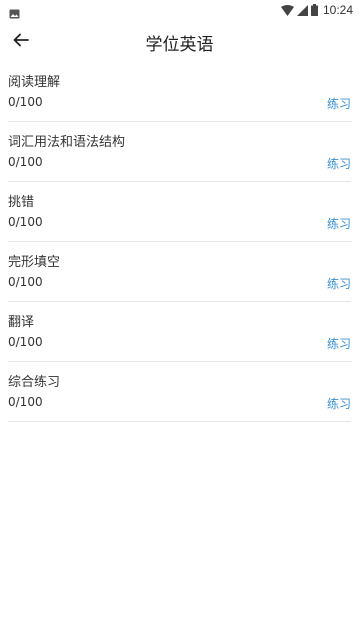  Describe the element at coordinates (34, 382) in the screenshot. I see `item-title: 综合练习` at that location.